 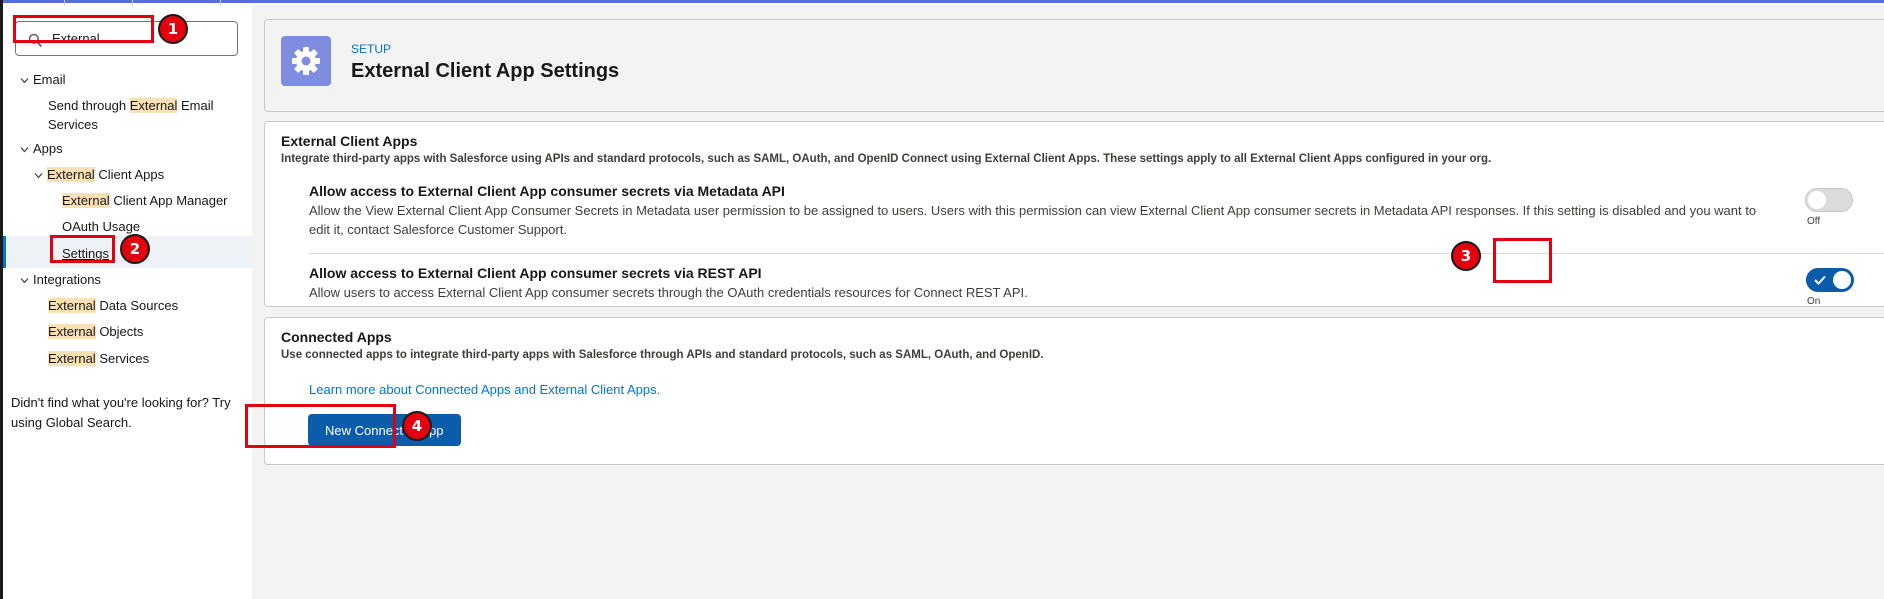 I want to click on toggle-state-label: On, so click(x=1814, y=301).